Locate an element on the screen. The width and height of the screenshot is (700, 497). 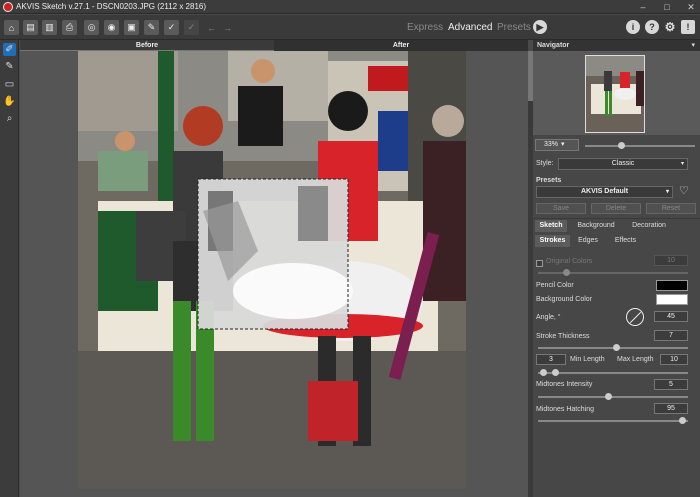
zoom-tool-icon: ⌕ is located at coordinates (9, 118).